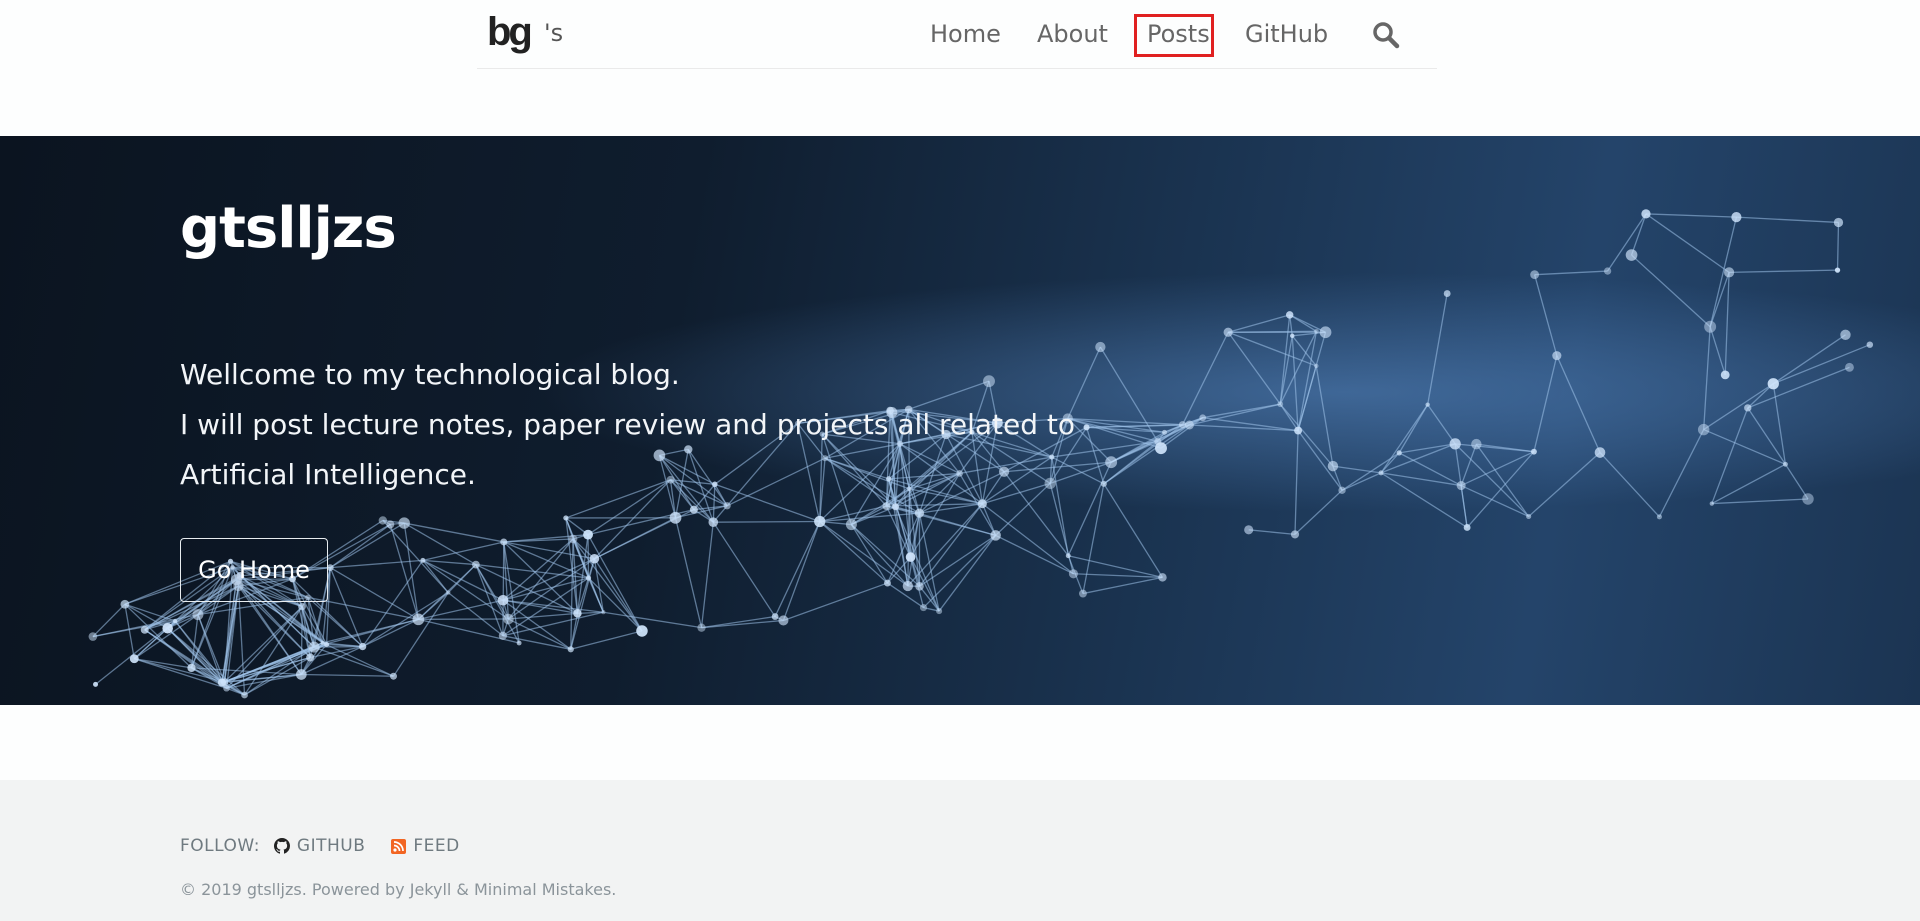 Image resolution: width=1920 pixels, height=921 pixels. What do you see at coordinates (399, 846) in the screenshot?
I see `rss-icon` at bounding box center [399, 846].